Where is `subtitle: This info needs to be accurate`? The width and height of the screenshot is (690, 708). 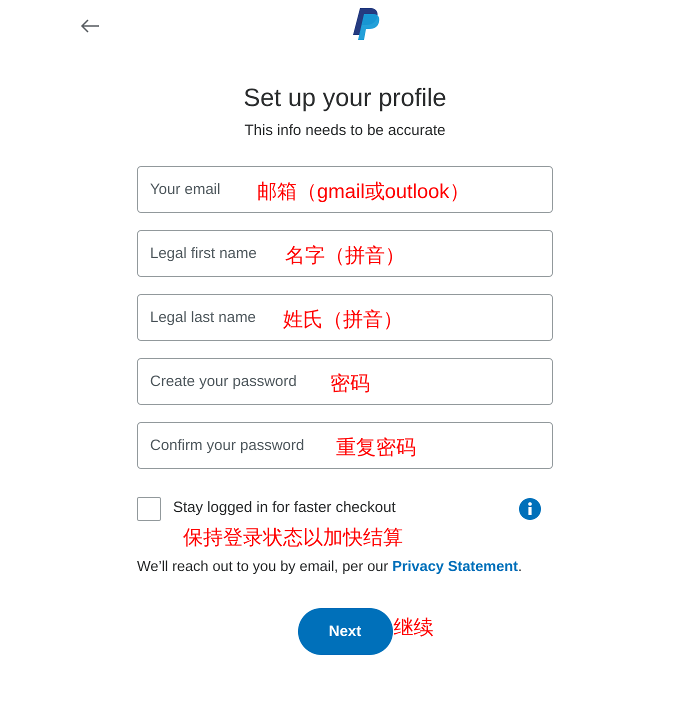
subtitle: This info needs to be accurate is located at coordinates (345, 131).